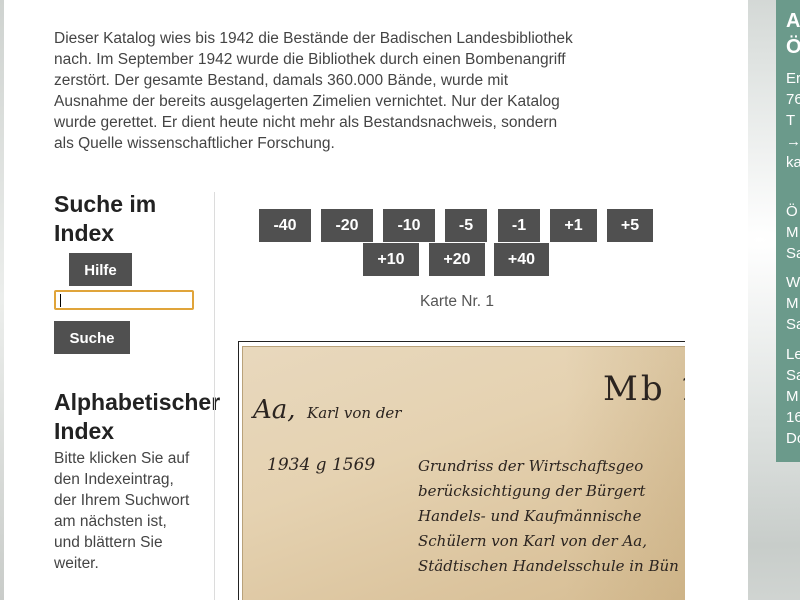 This screenshot has height=600, width=800. Describe the element at coordinates (793, 141) in the screenshot. I see `side-panel-link-arrow: →` at that location.